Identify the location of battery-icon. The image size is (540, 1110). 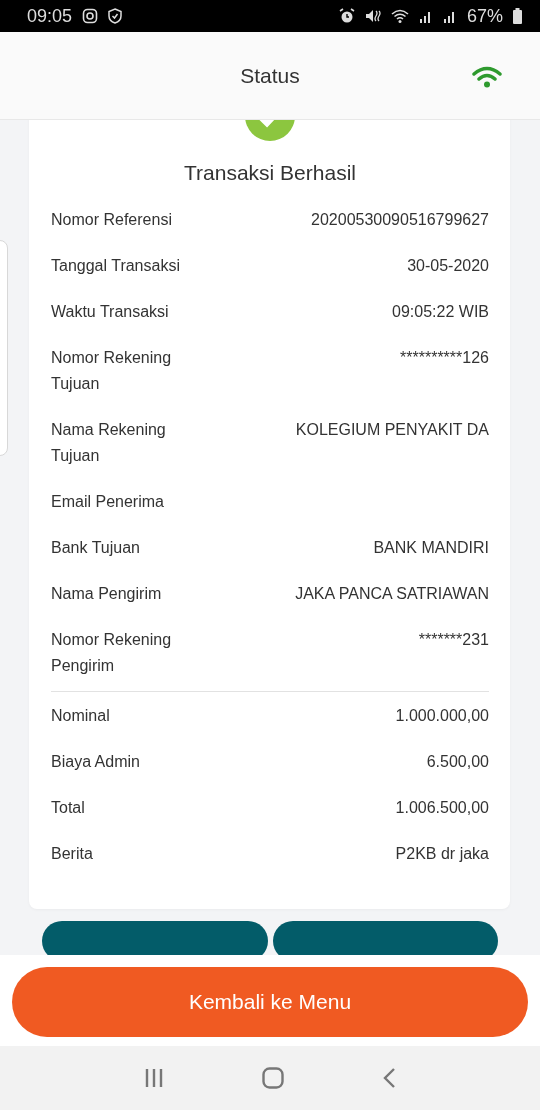
(517, 16).